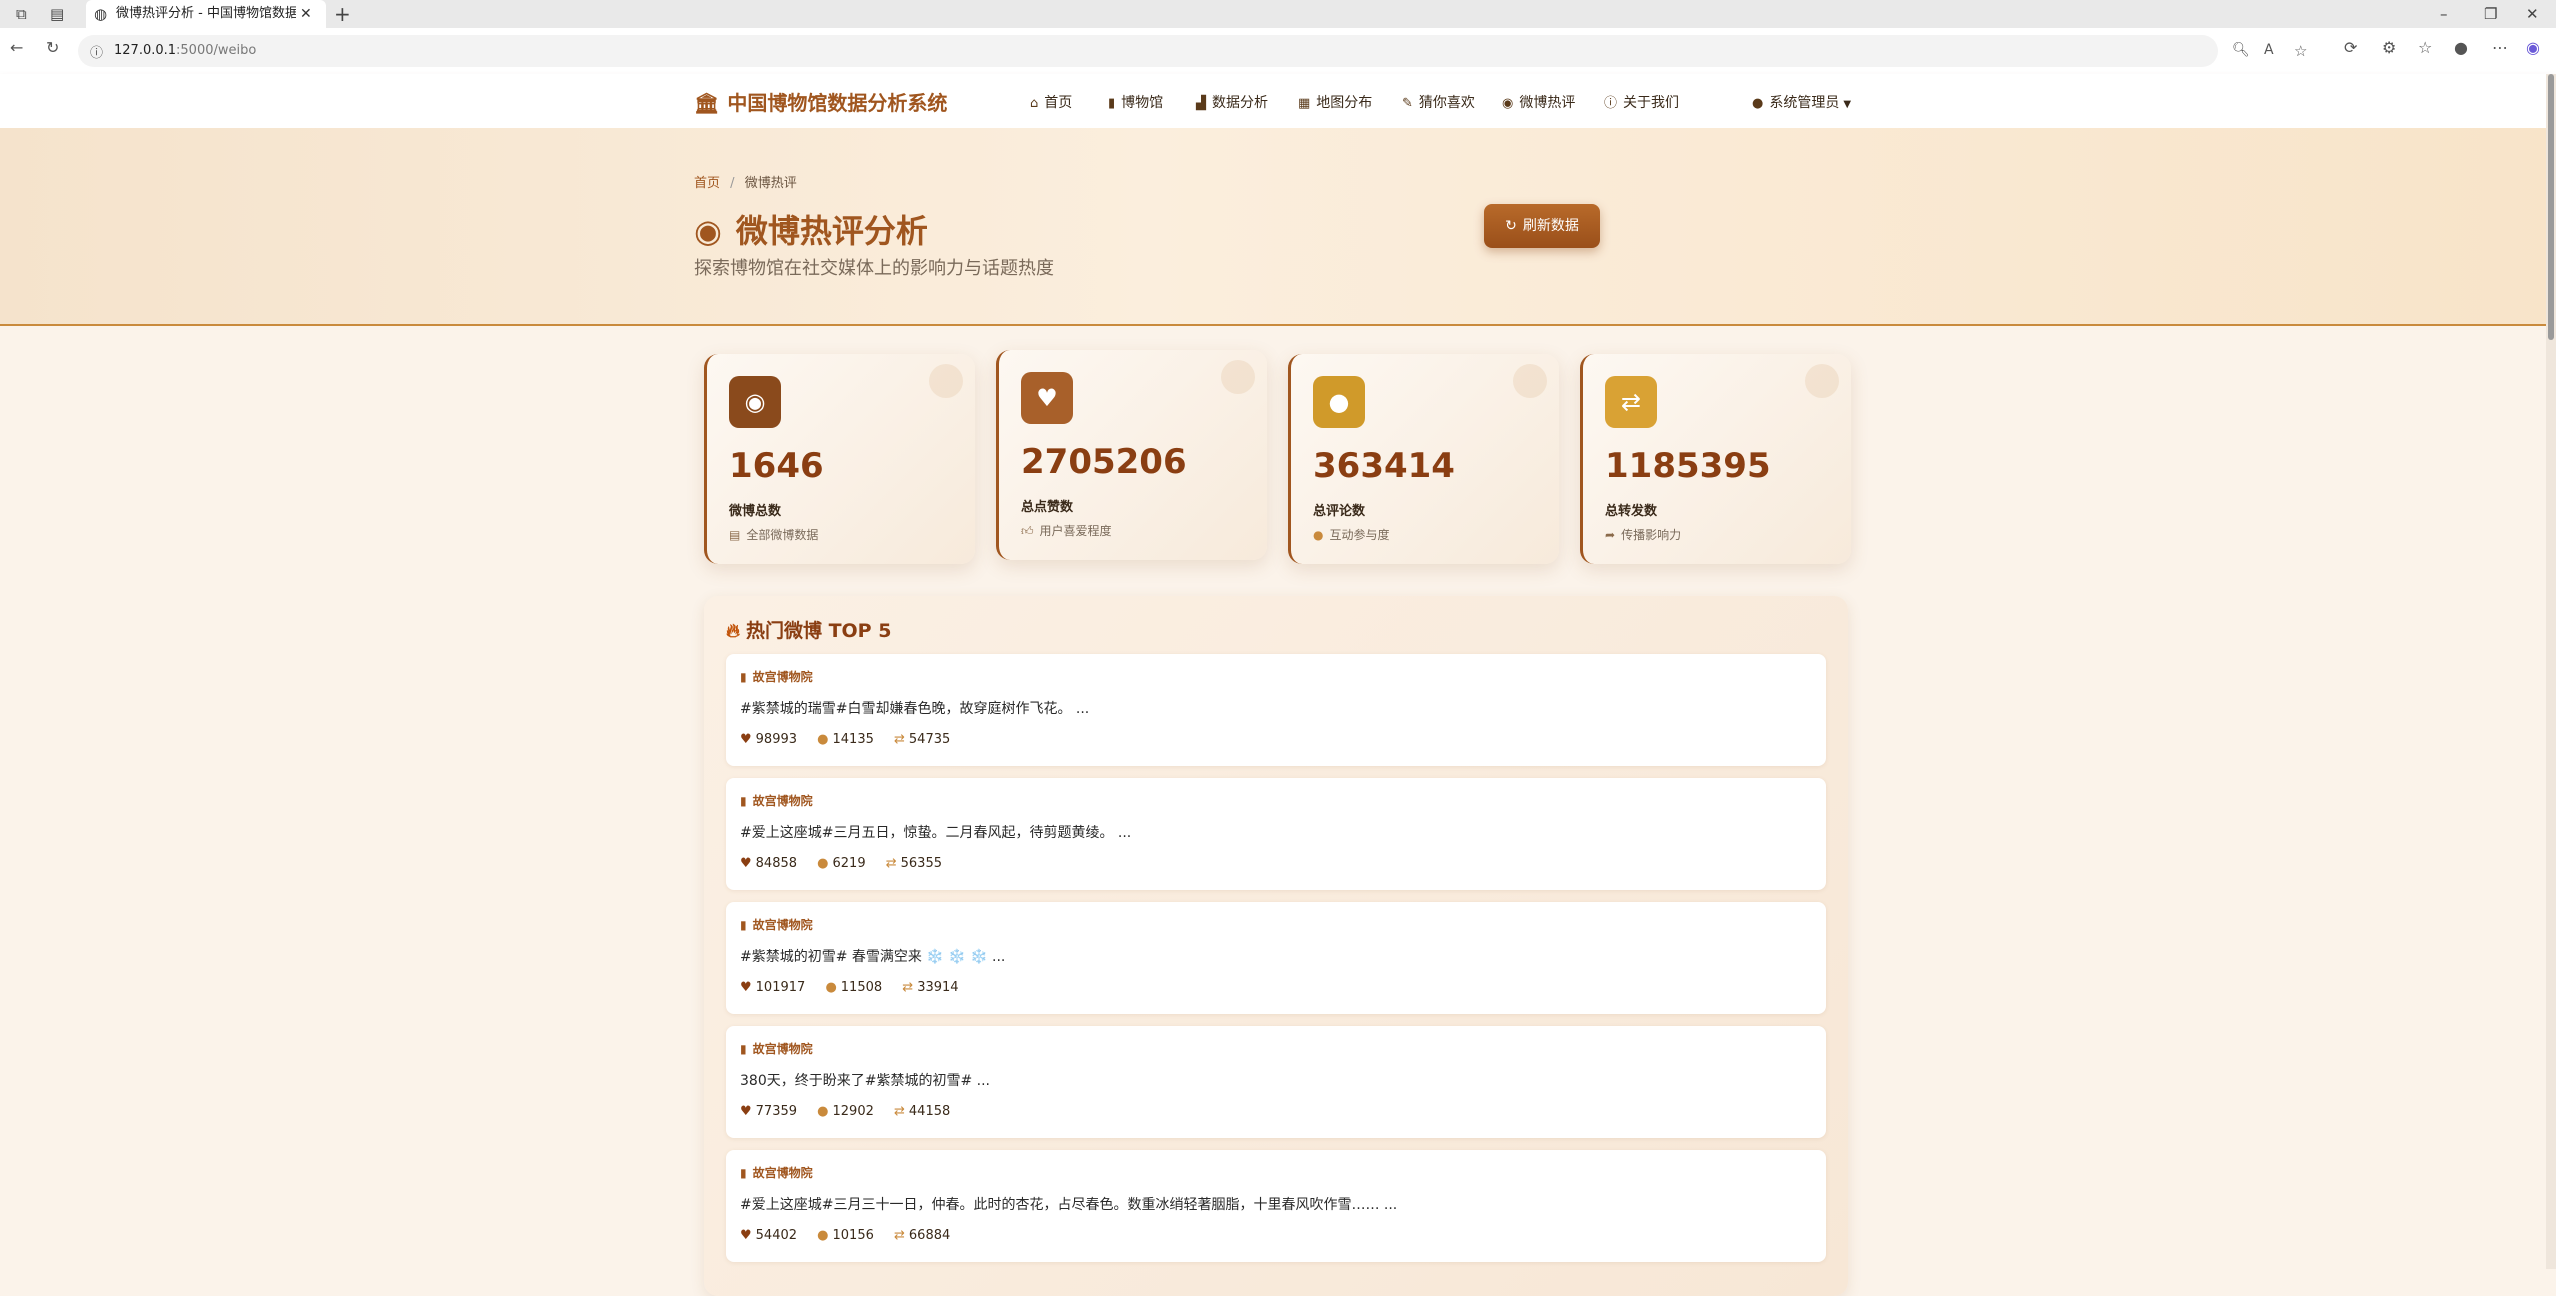 The image size is (2556, 1296). I want to click on weibo-metrics: ♥ 98993 ● 14135 ⇄ 54735, so click(853, 739).